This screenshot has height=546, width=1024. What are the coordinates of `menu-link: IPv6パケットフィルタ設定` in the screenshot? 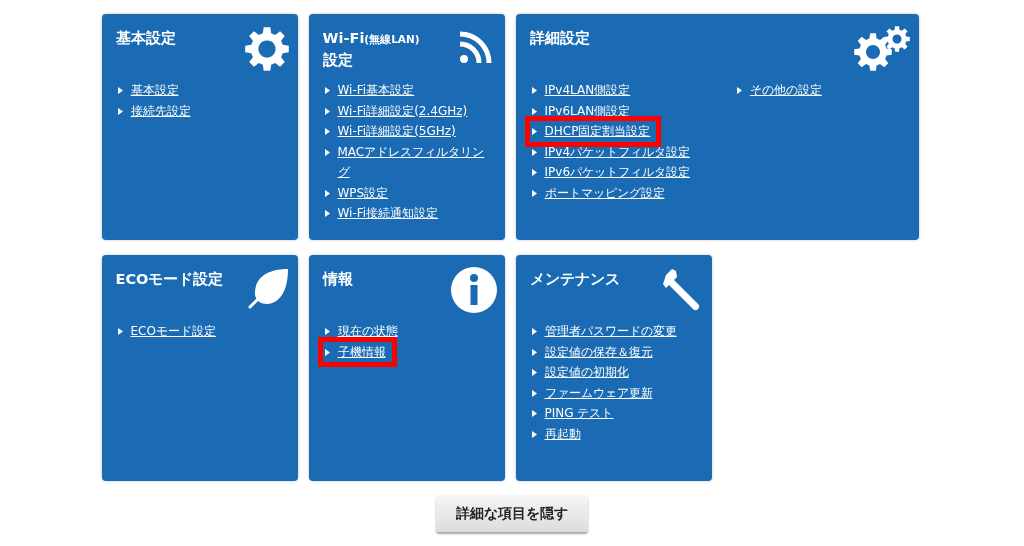 It's located at (617, 172).